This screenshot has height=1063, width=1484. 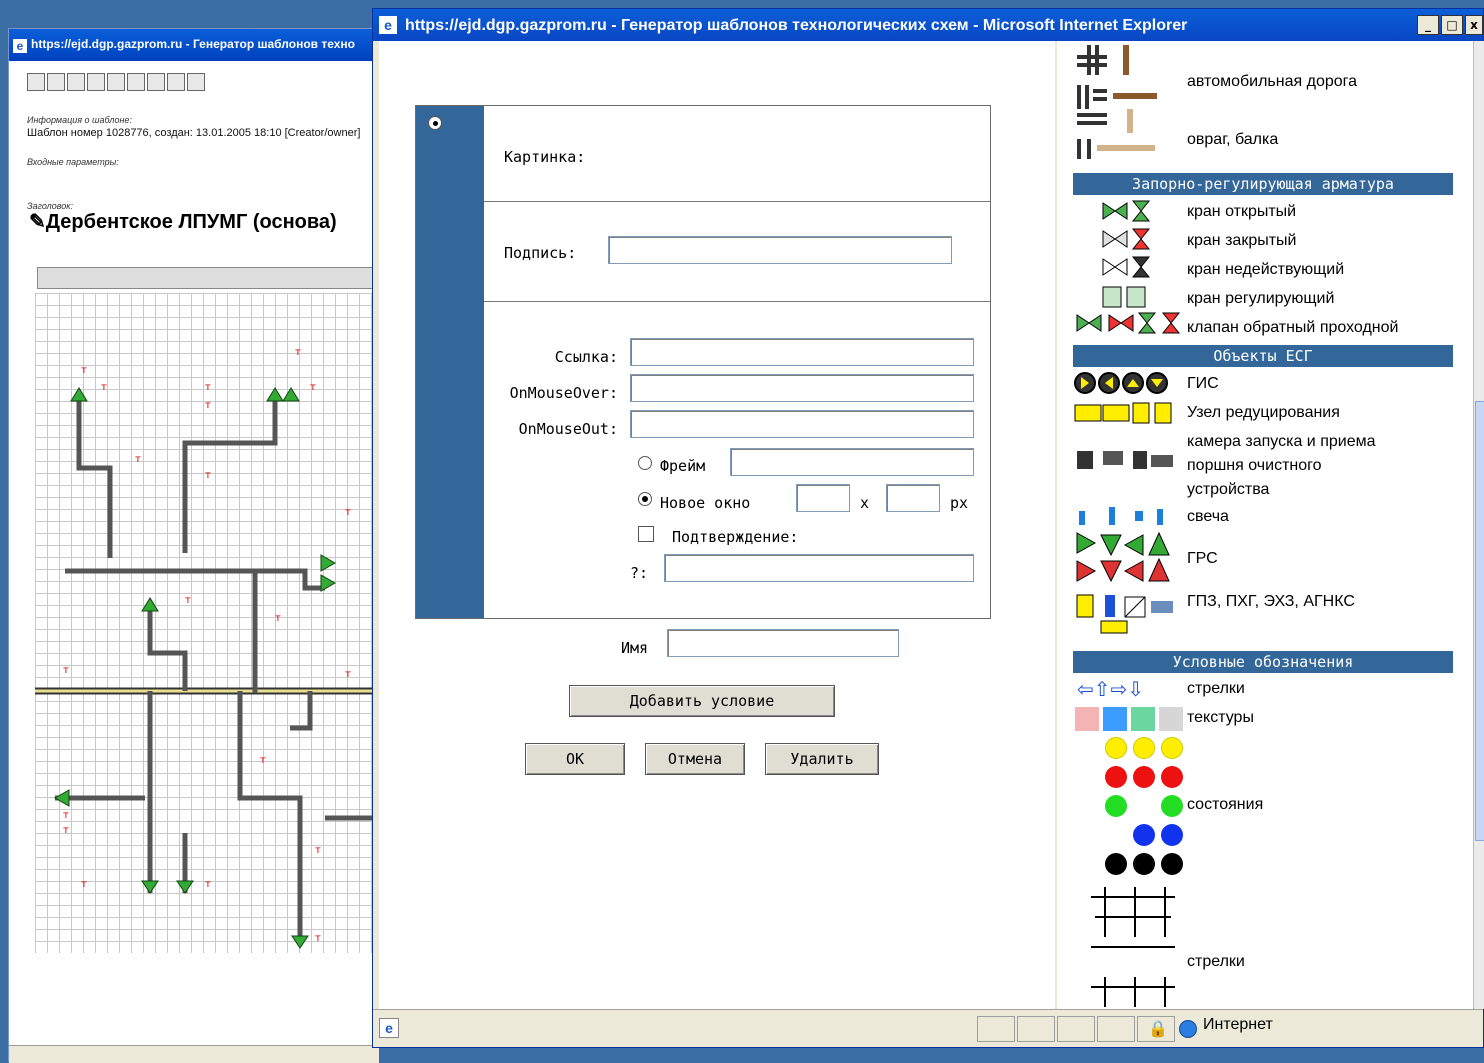 I want to click on onmouseout-label: OnMouseOut:, so click(x=568, y=429).